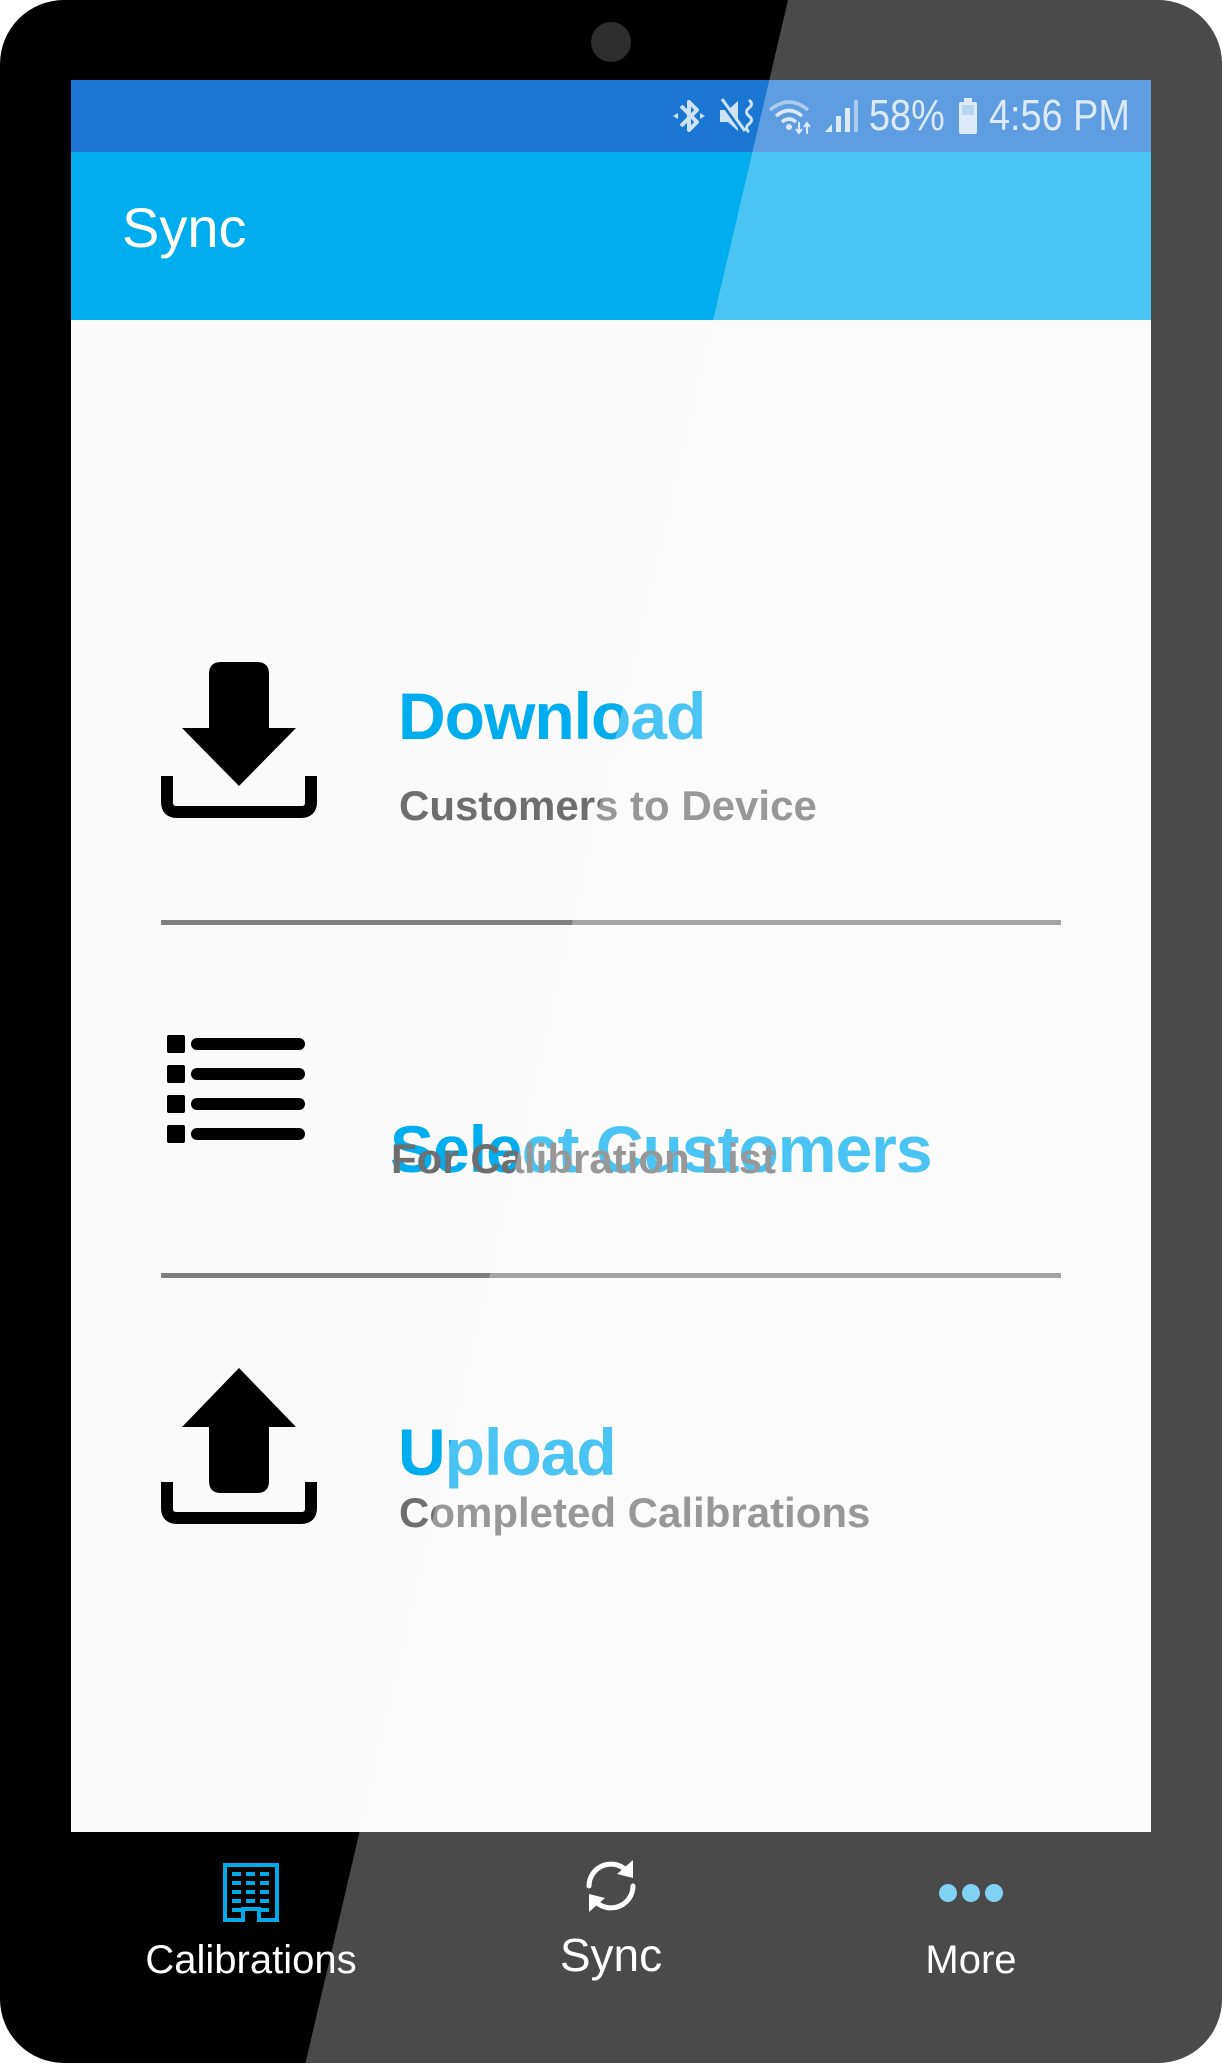 The height and width of the screenshot is (2065, 1222). Describe the element at coordinates (611, 42) in the screenshot. I see `front-camera` at that location.